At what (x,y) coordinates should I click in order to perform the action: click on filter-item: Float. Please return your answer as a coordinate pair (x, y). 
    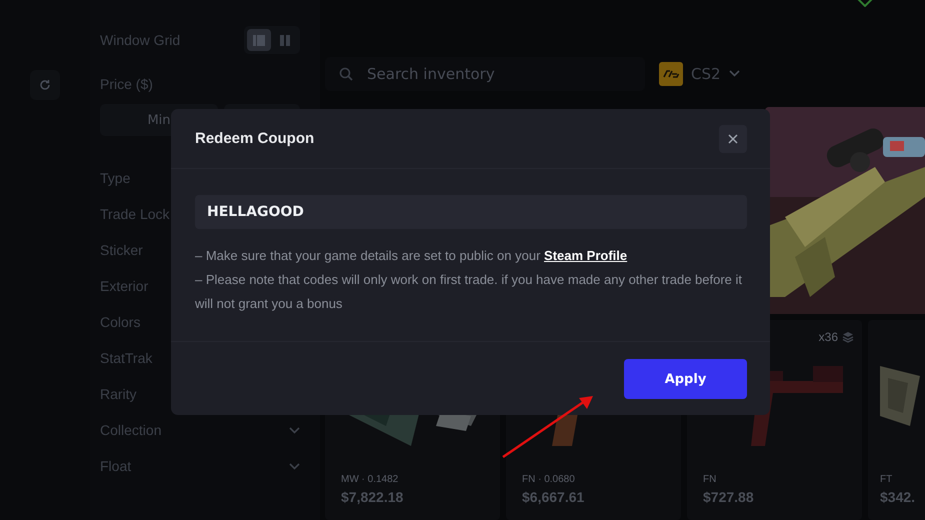
    Looking at the image, I should click on (200, 466).